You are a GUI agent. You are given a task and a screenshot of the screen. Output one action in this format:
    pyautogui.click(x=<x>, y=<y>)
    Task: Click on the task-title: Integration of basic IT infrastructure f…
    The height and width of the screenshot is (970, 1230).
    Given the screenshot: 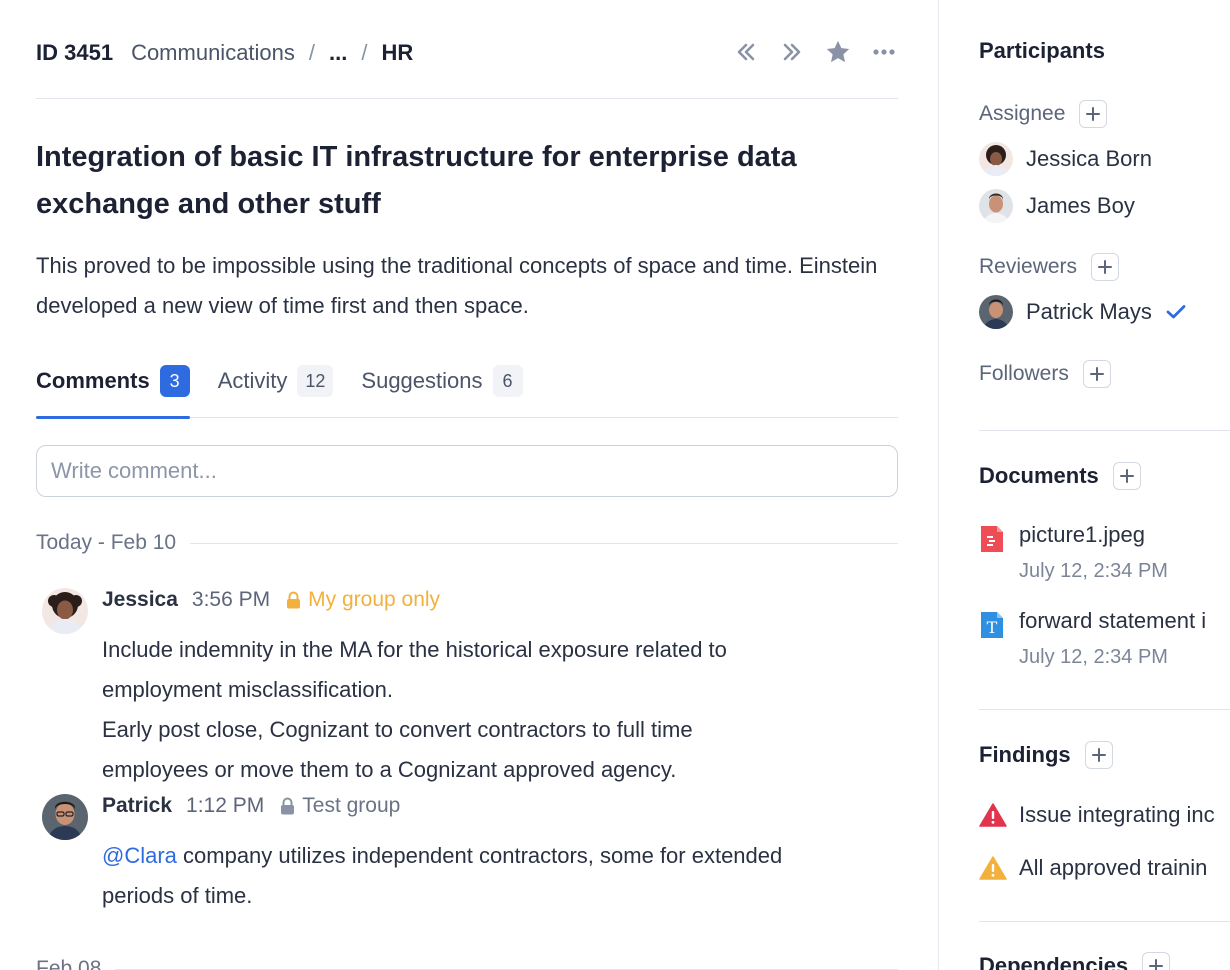 What is the action you would take?
    pyautogui.click(x=416, y=180)
    